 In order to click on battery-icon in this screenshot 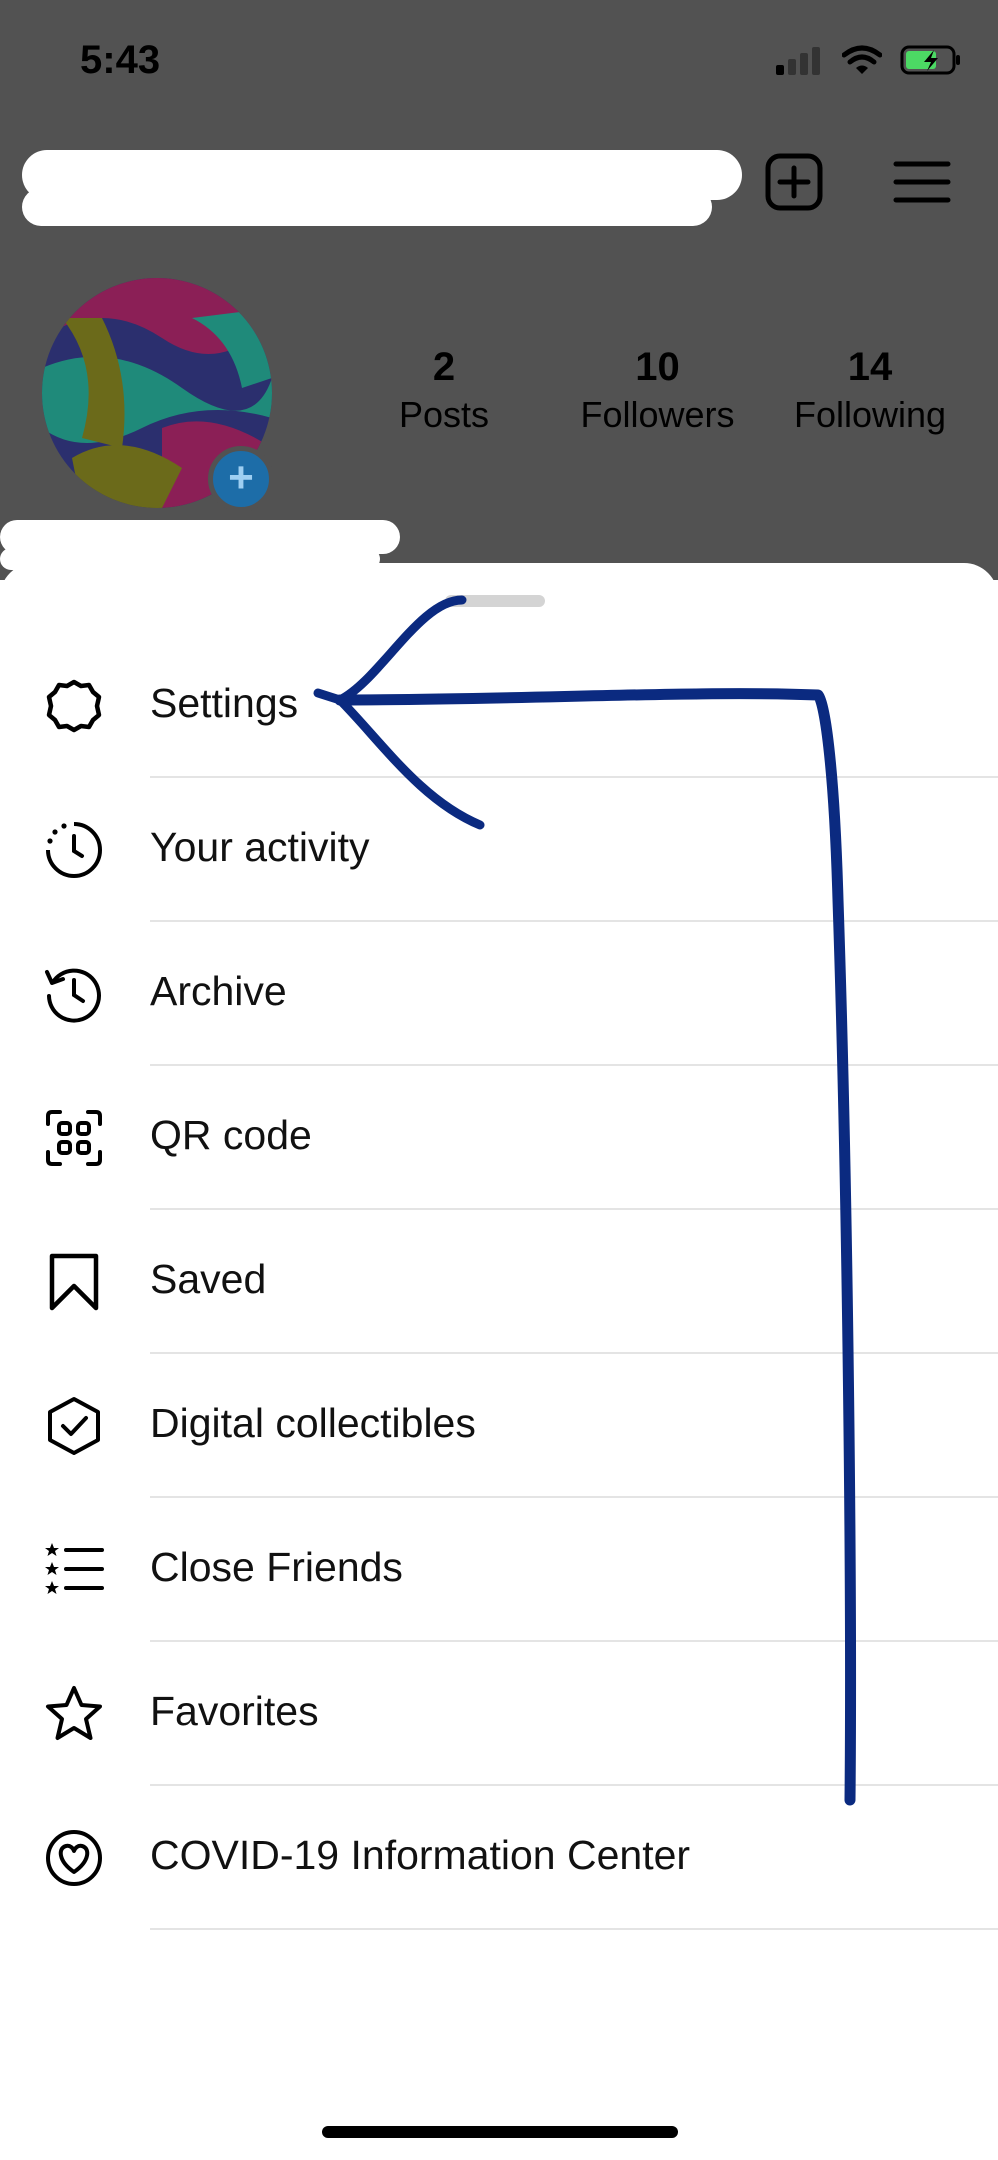, I will do `click(930, 60)`.